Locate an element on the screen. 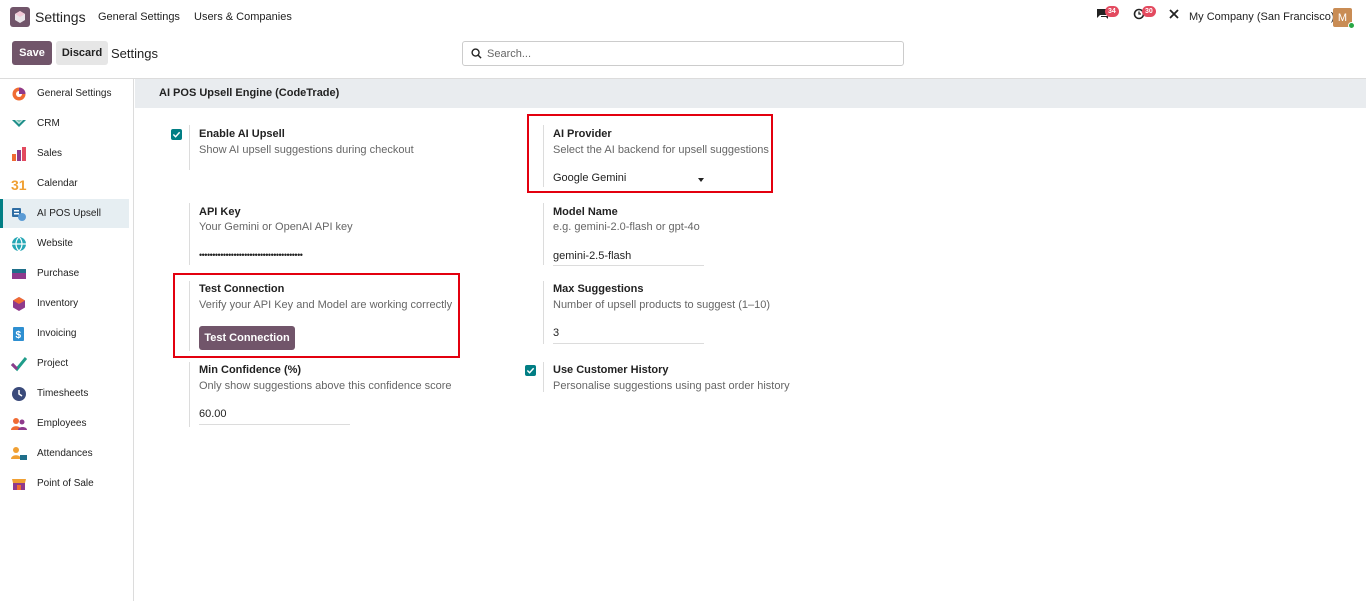  save-button: Save is located at coordinates (32, 53).